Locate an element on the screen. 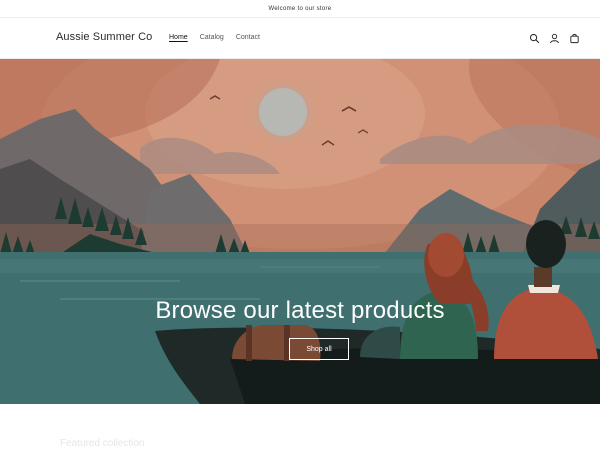  nav-catalog: Catalog is located at coordinates (212, 37).